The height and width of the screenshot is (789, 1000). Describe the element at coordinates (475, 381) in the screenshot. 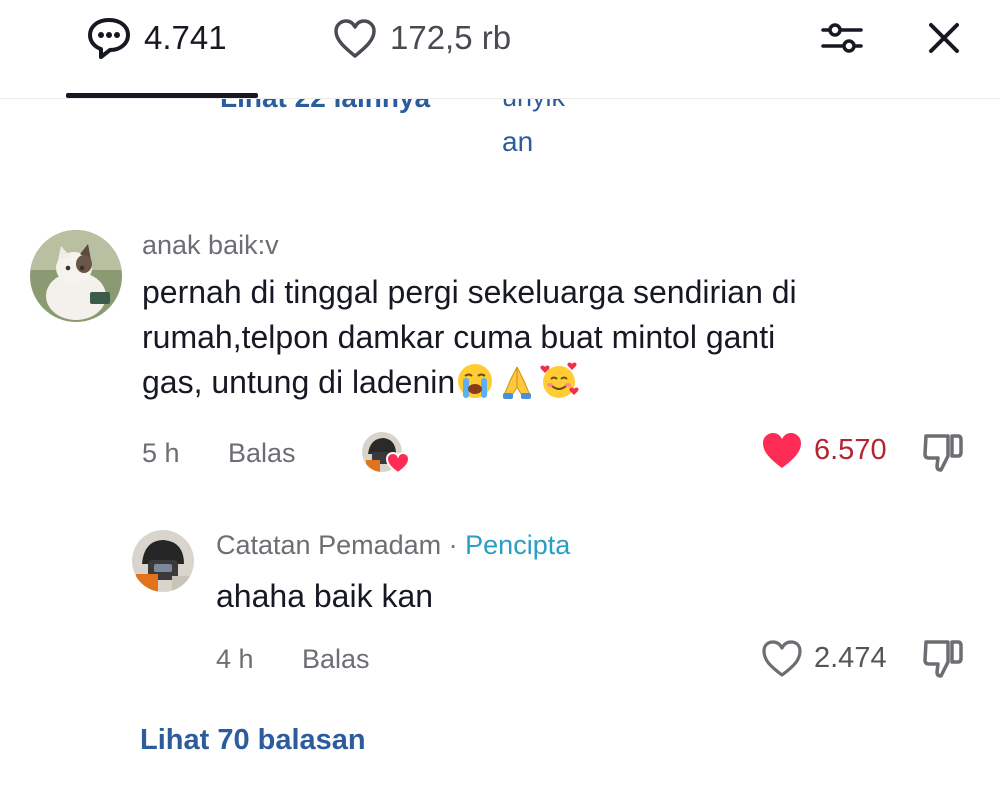

I see `loudly-crying-face-icon` at that location.